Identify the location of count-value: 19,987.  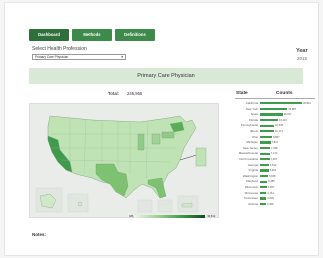
(292, 109).